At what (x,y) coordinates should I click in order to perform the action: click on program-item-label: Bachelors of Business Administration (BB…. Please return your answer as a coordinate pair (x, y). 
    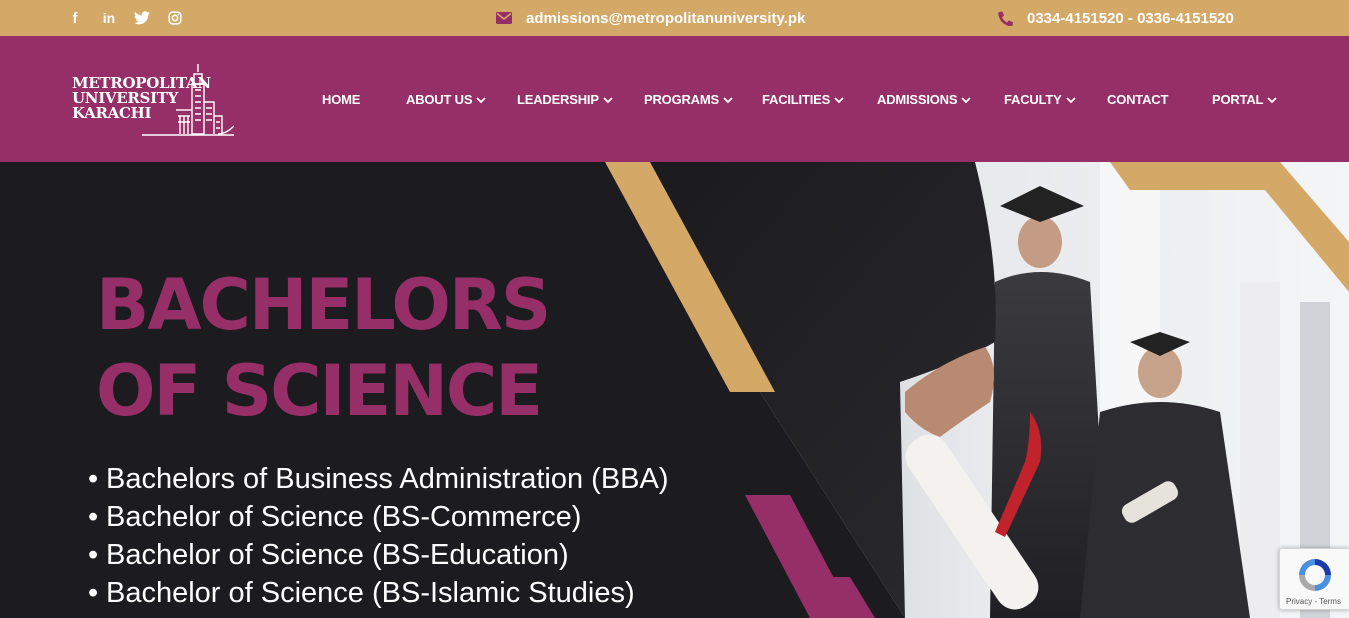
    Looking at the image, I should click on (387, 479).